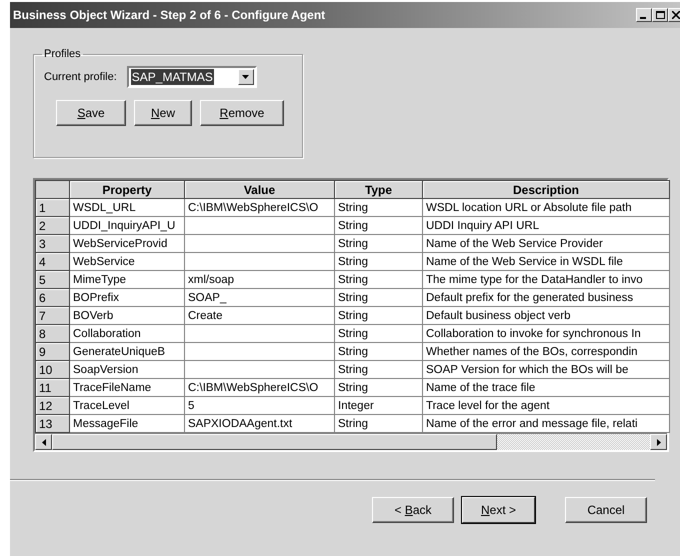  I want to click on row-number: 3, so click(53, 243).